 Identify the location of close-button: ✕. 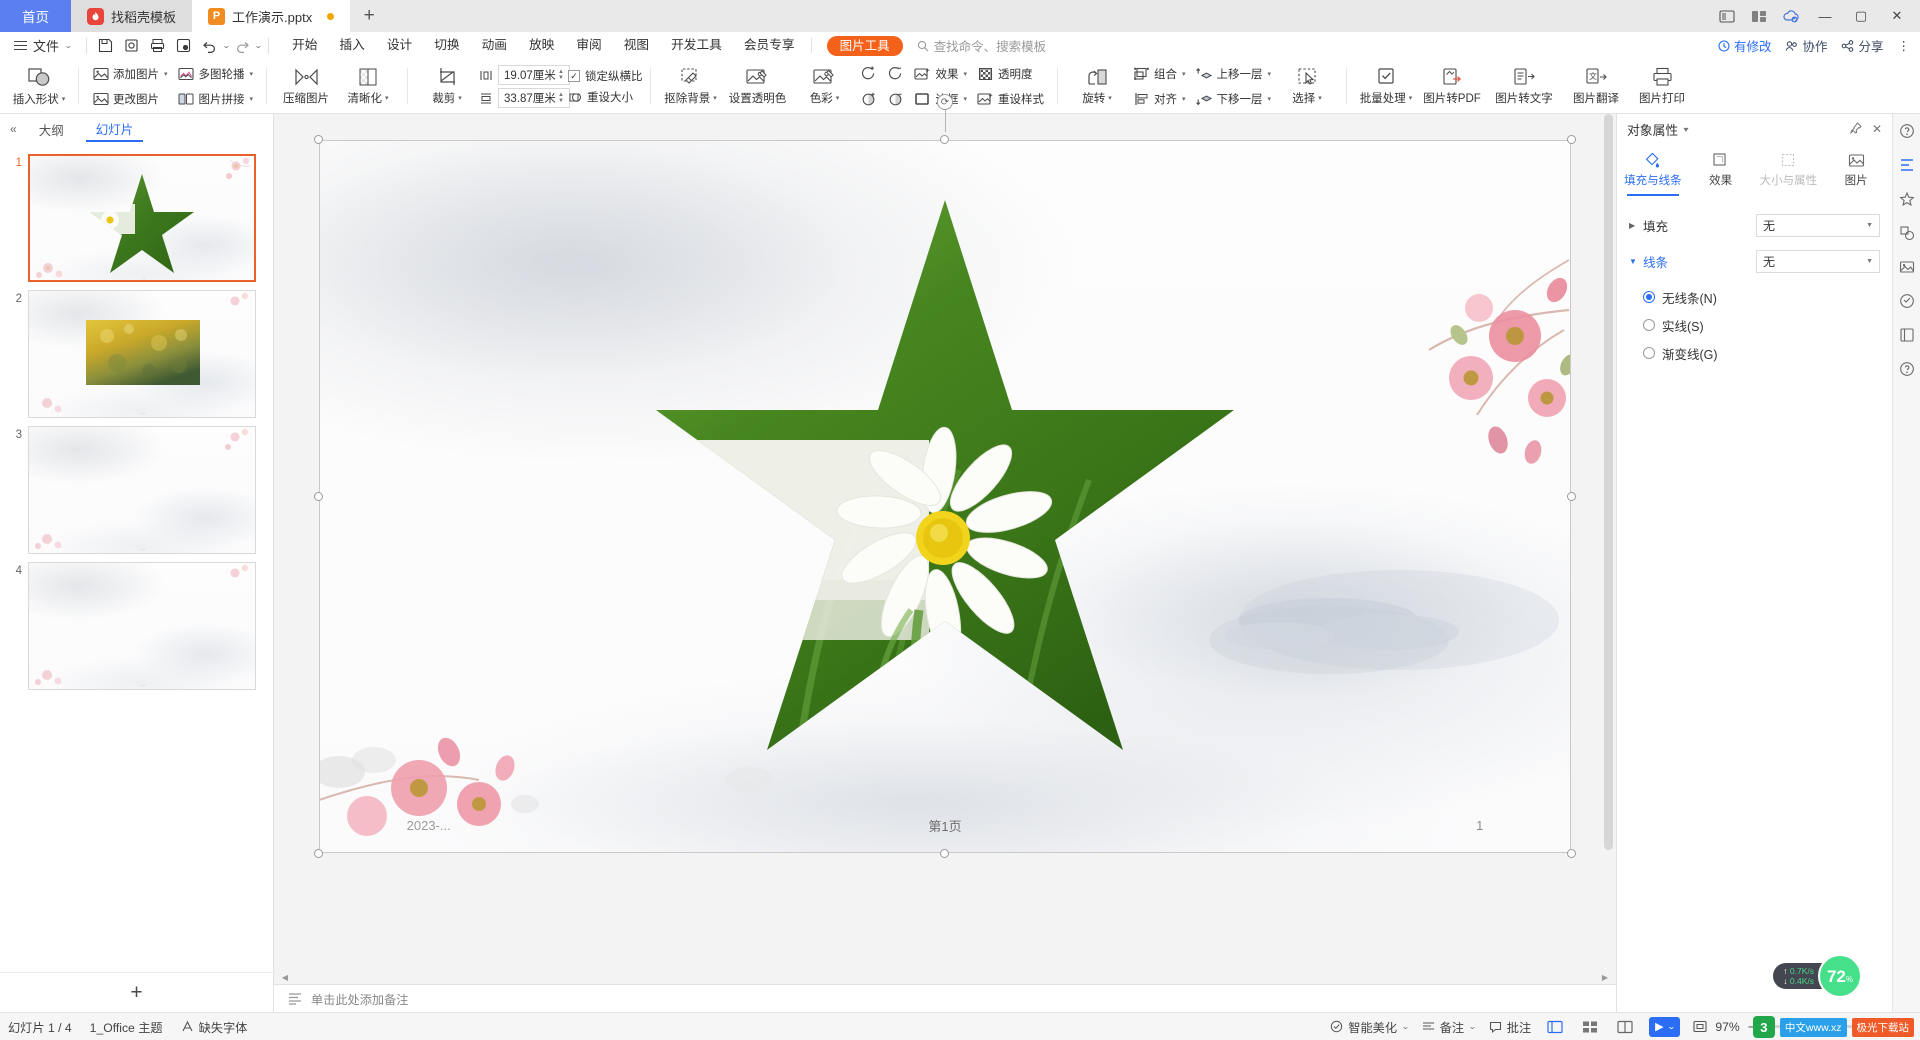
(1897, 16).